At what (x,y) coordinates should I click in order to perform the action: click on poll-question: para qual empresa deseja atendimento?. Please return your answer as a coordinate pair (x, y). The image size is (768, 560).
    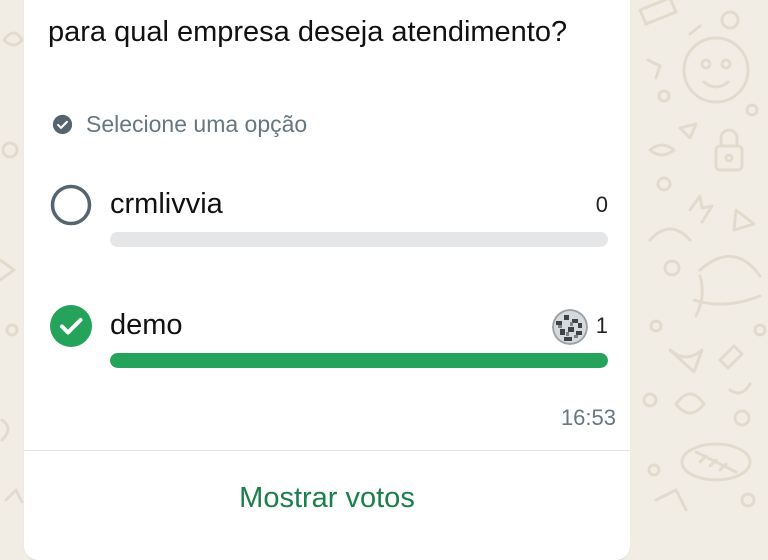
    Looking at the image, I should click on (308, 32).